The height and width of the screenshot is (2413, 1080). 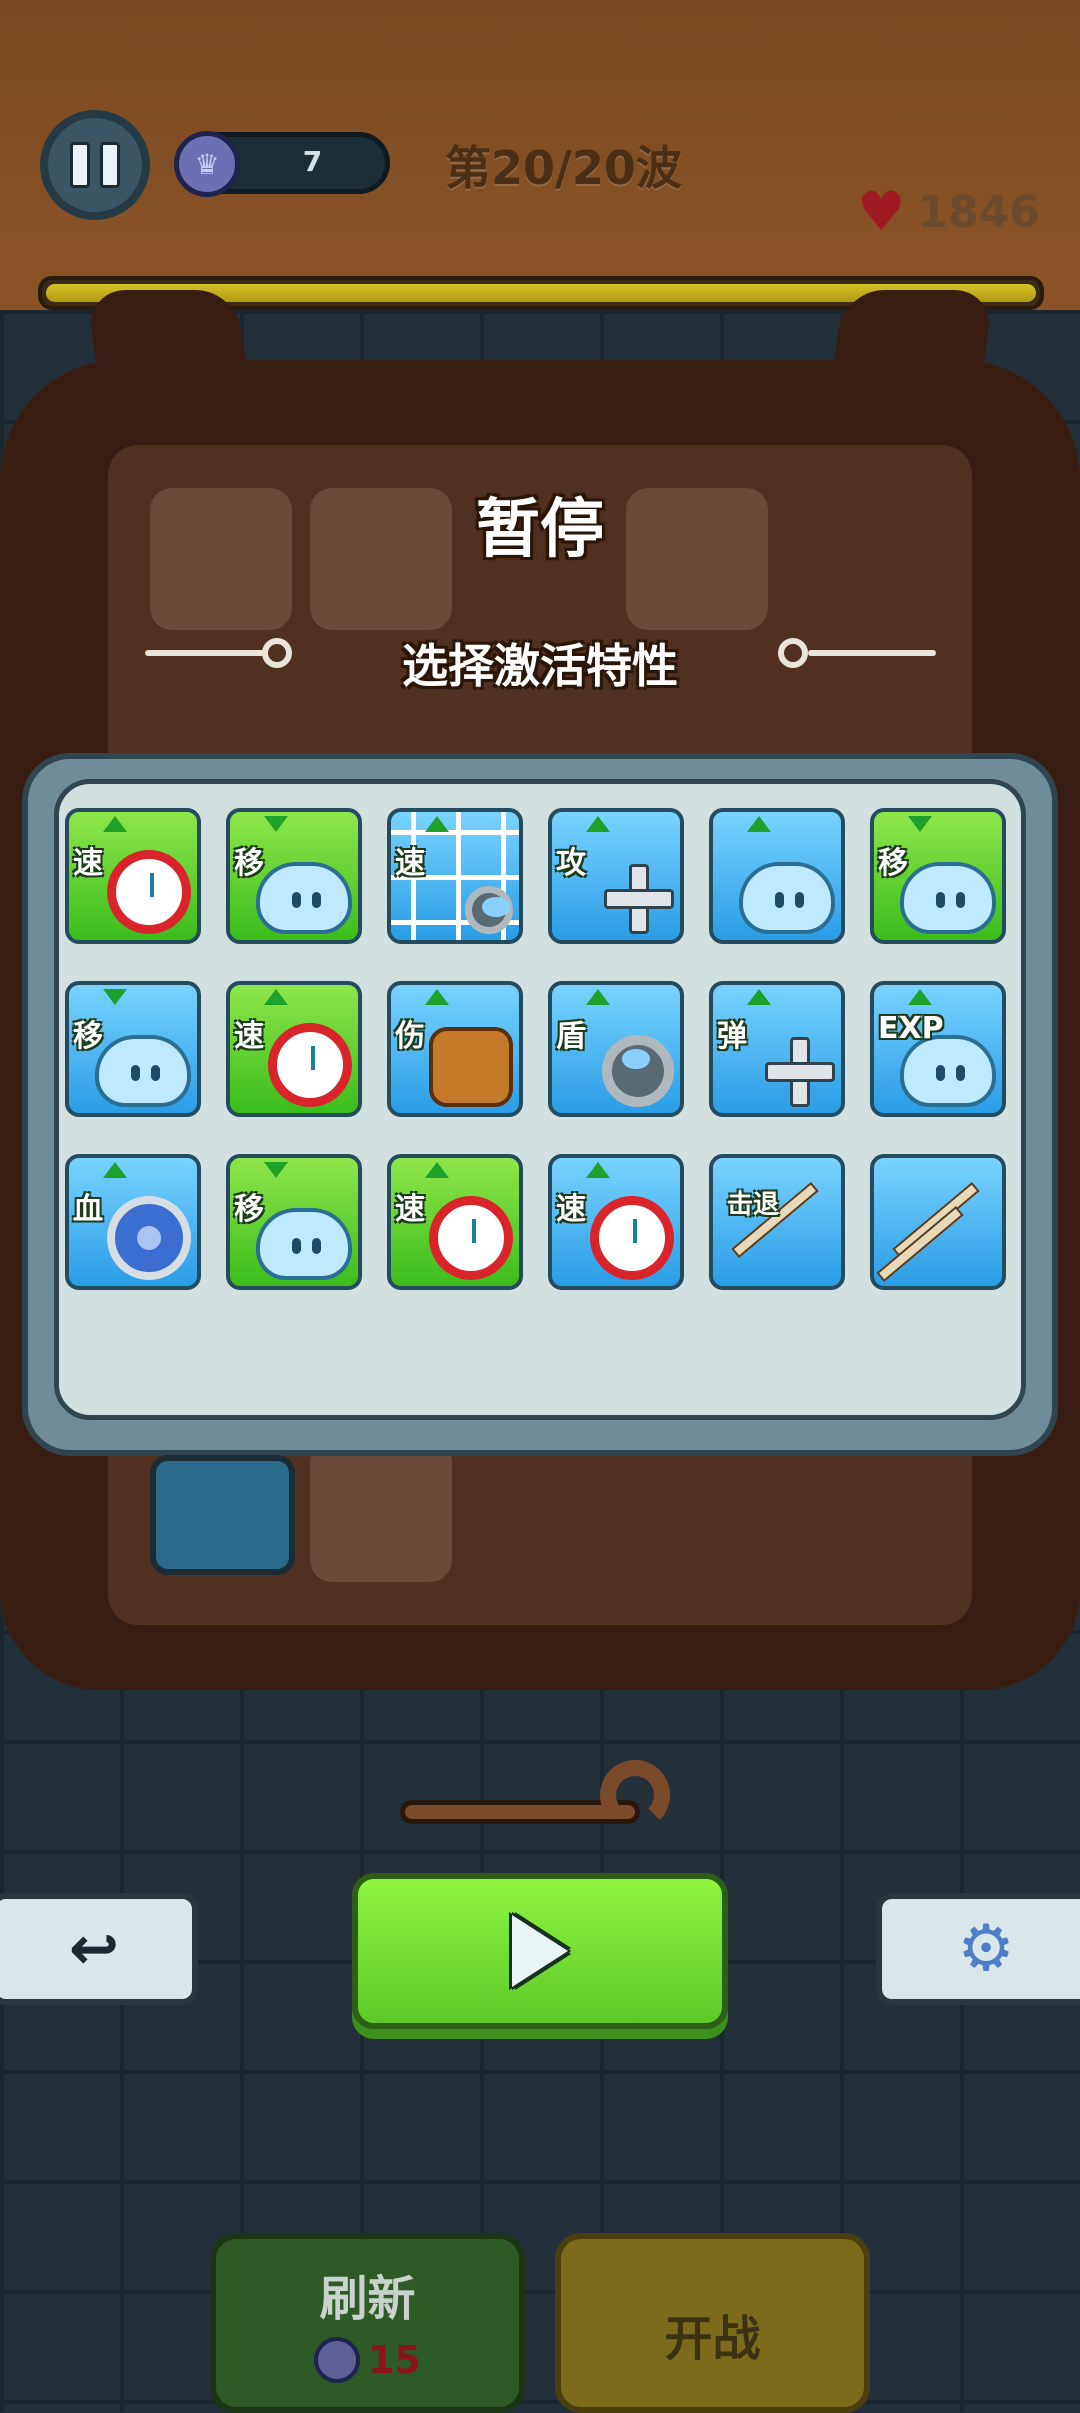 What do you see at coordinates (540, 666) in the screenshot?
I see `select-trait-title: 选择激活特性` at bounding box center [540, 666].